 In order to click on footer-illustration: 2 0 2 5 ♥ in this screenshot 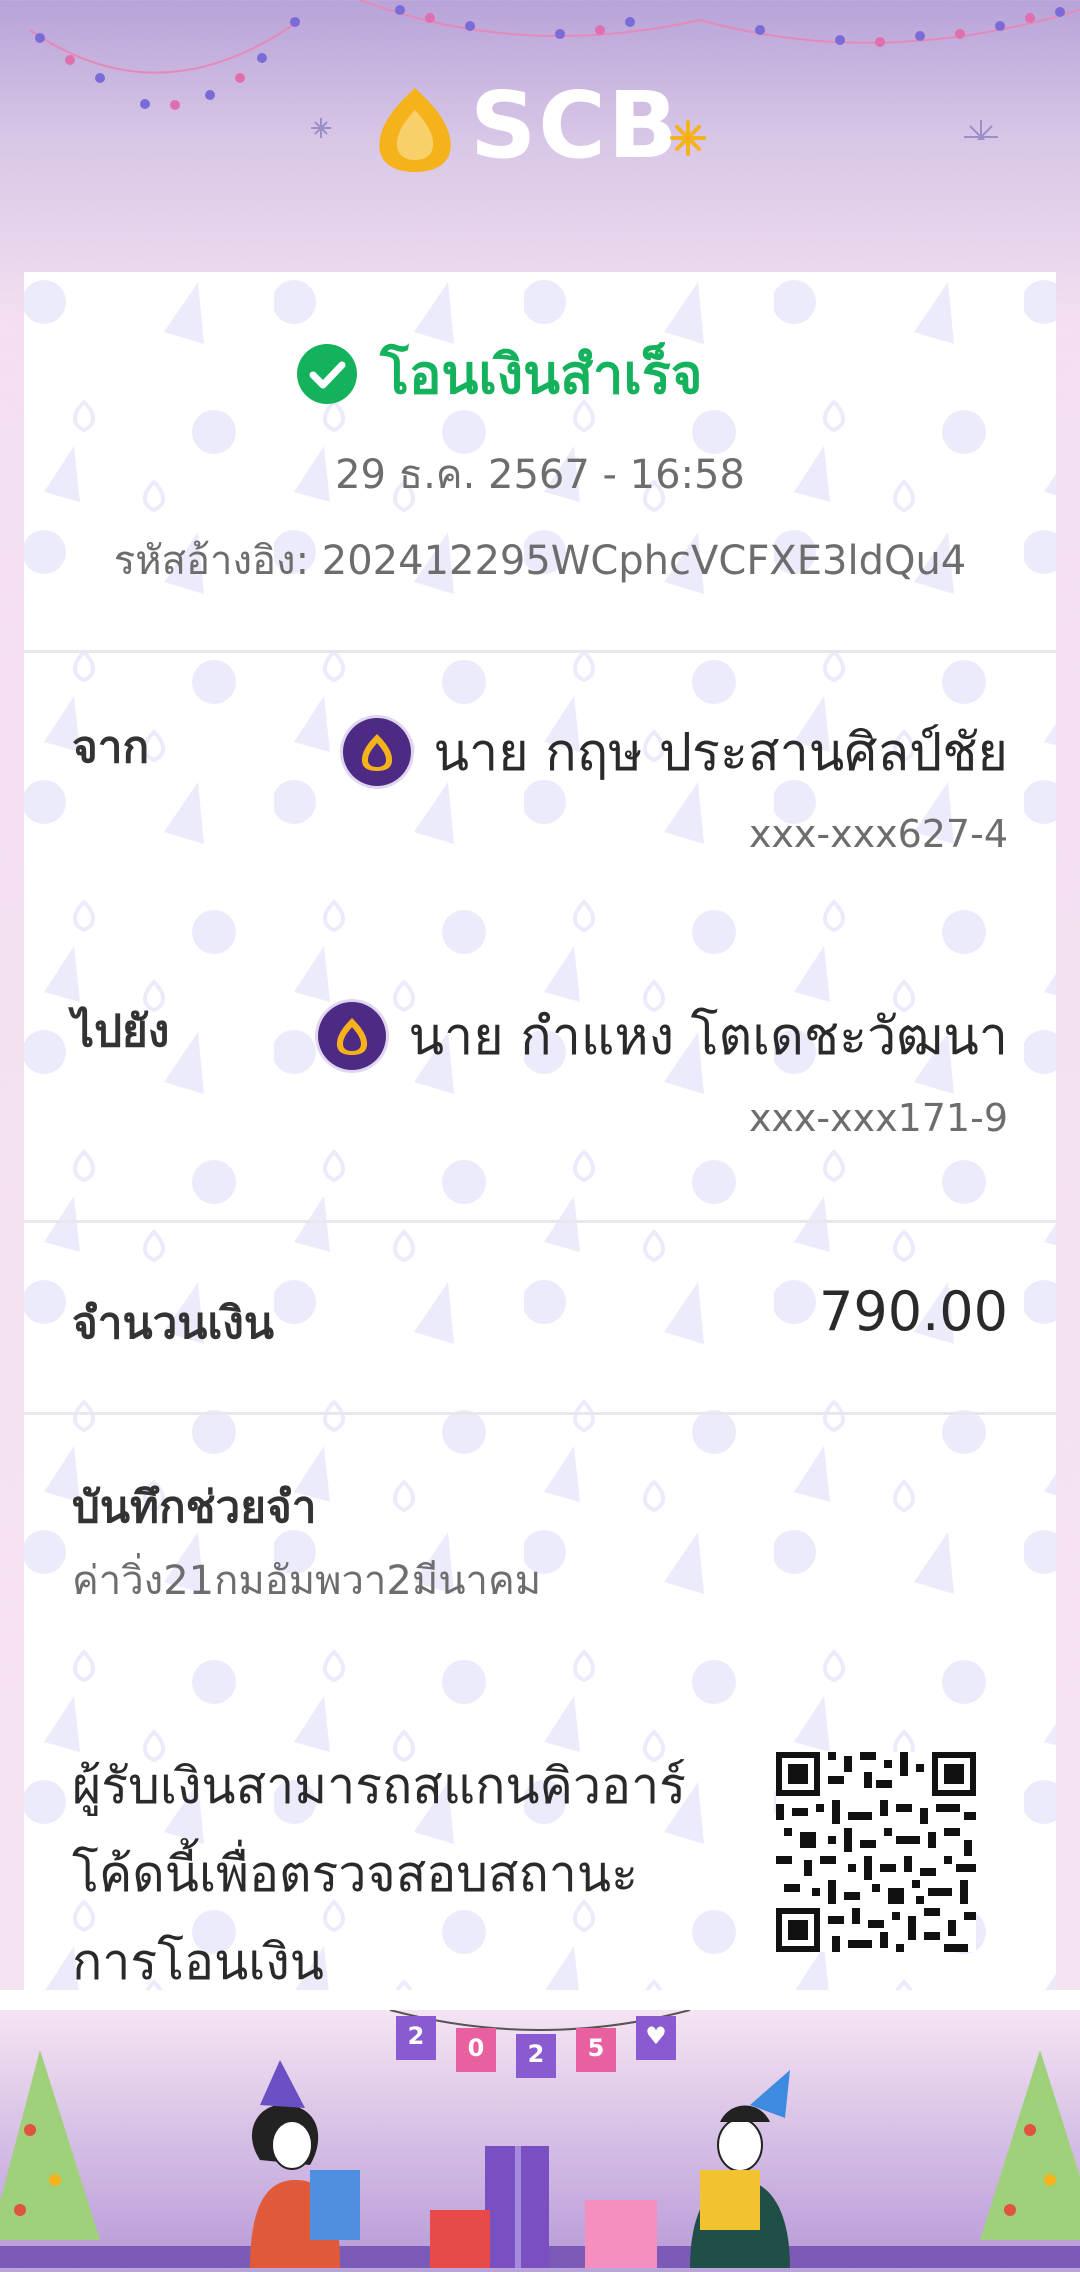, I will do `click(540, 2138)`.